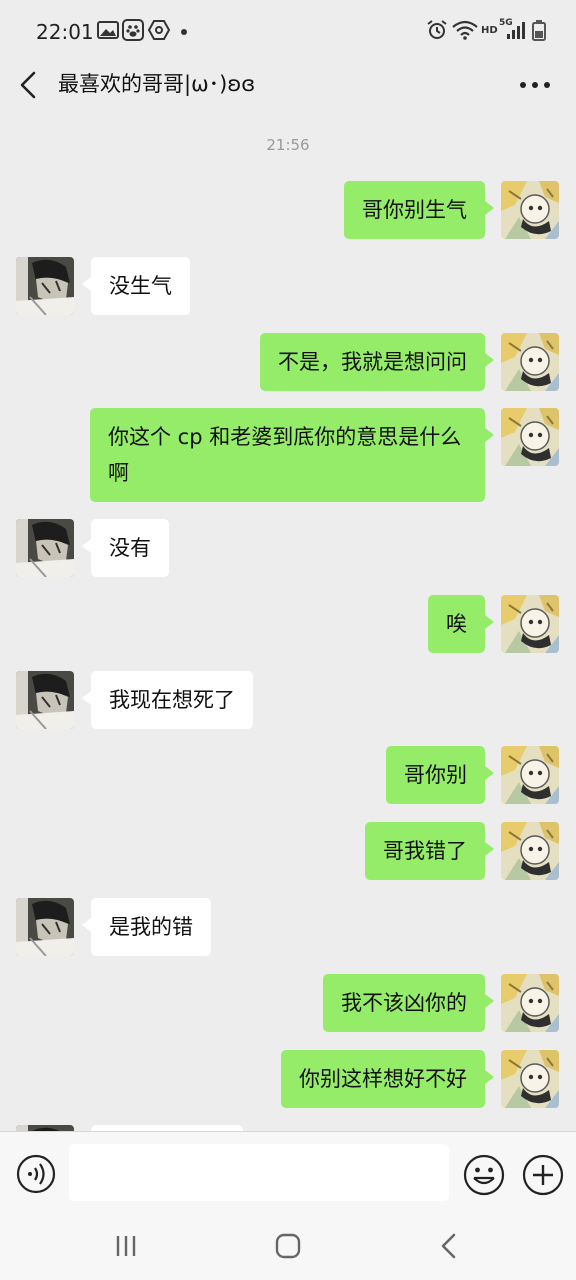 This screenshot has height=1280, width=576. Describe the element at coordinates (461, 624) in the screenshot. I see `my-message-bubble: 唉` at that location.